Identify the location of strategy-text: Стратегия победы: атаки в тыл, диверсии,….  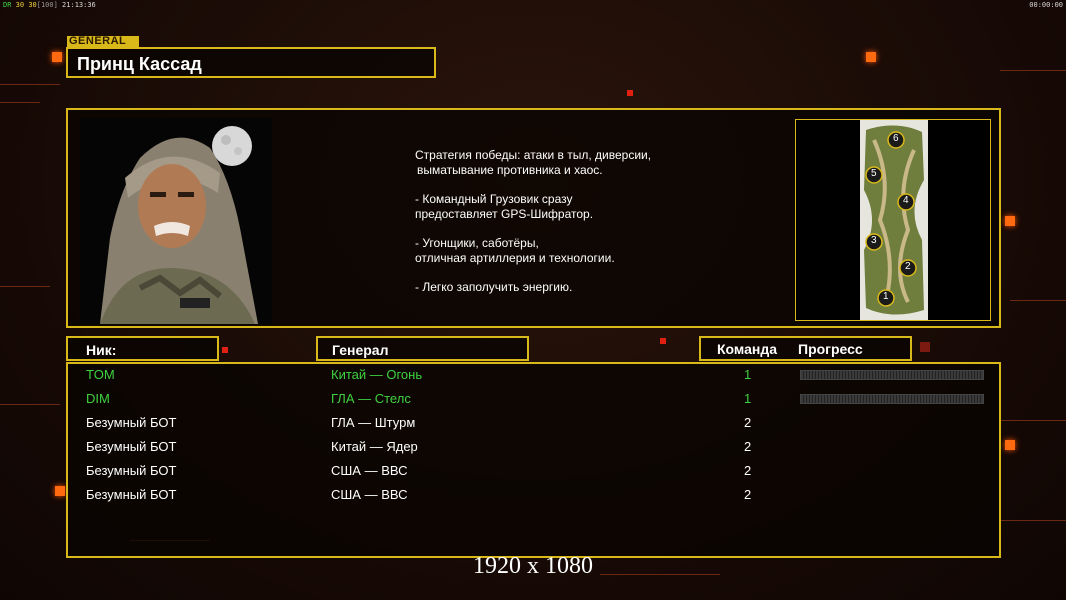
(533, 221).